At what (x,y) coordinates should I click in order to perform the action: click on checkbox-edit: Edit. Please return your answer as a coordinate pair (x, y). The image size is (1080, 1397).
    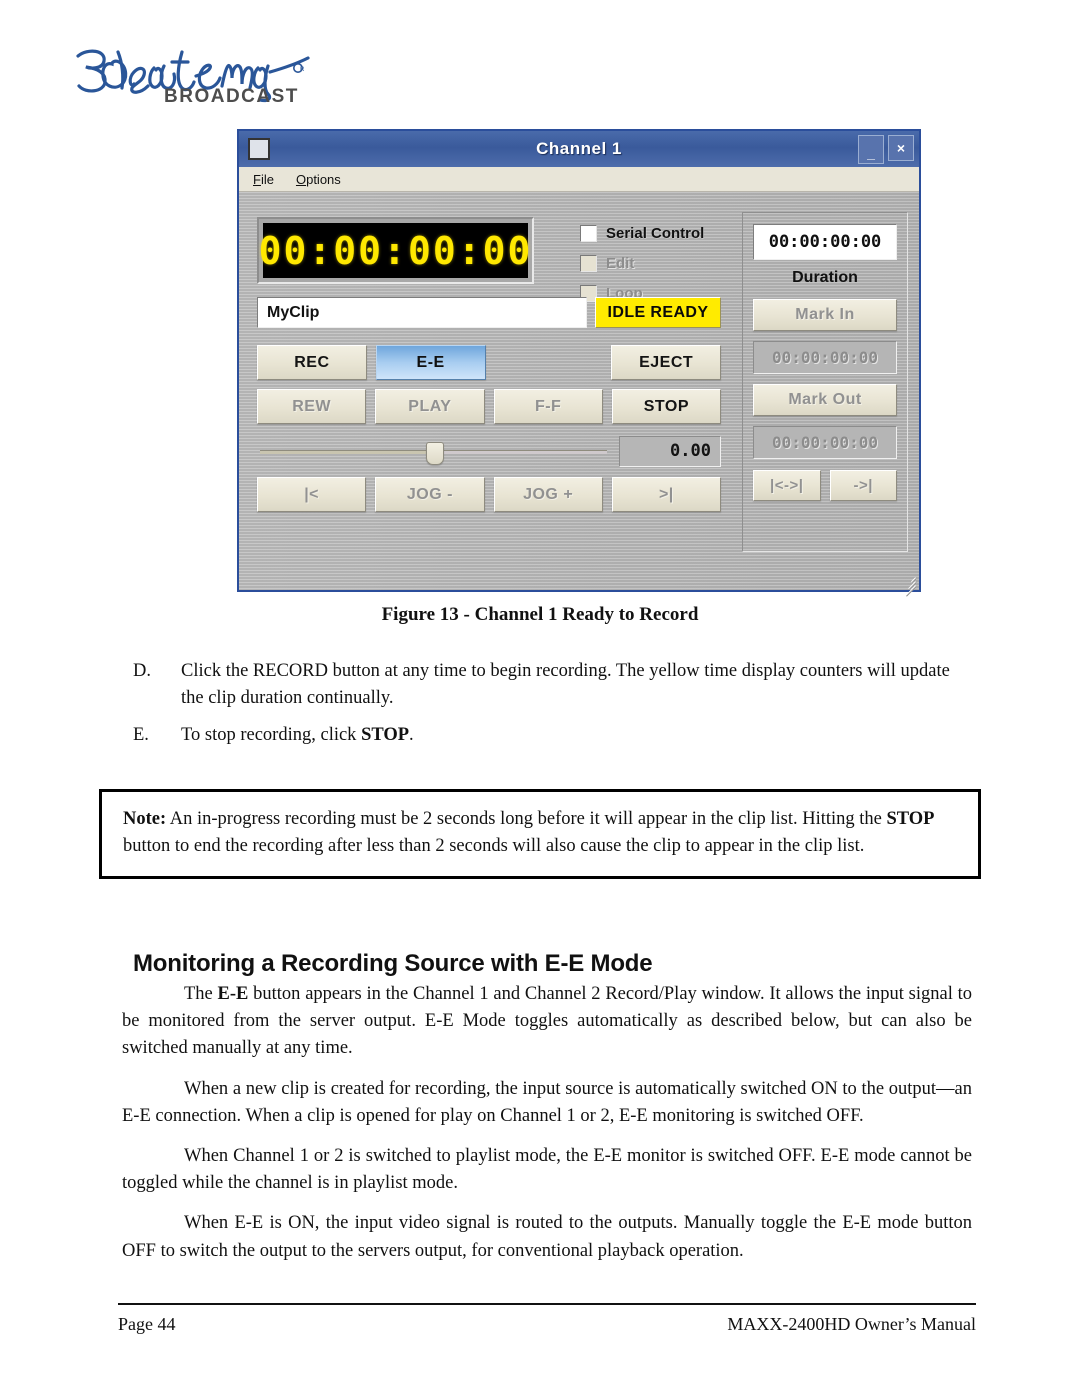
    Looking at the image, I should click on (665, 263).